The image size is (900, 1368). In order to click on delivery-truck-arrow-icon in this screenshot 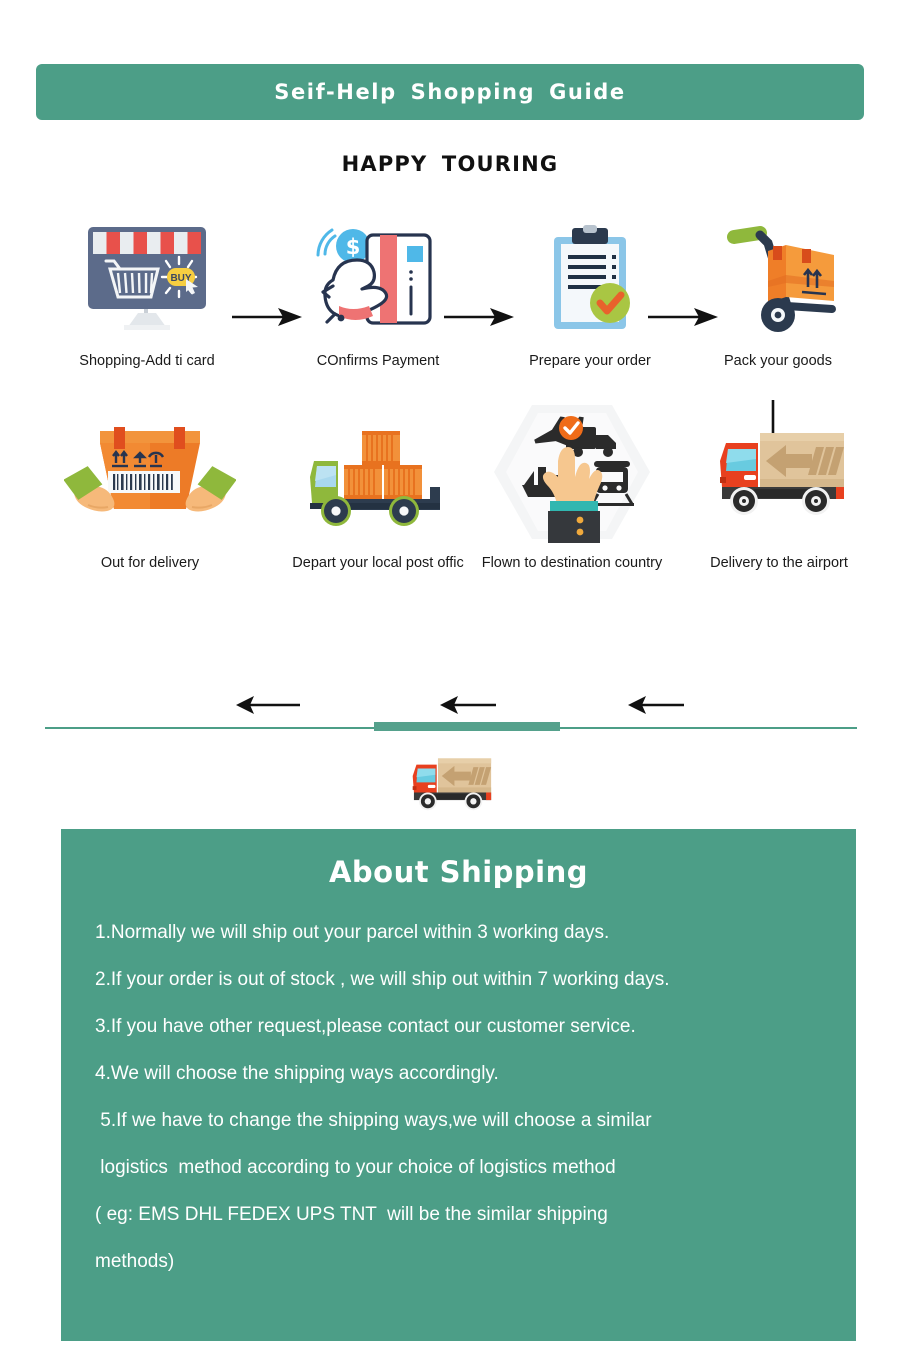, I will do `click(779, 472)`.